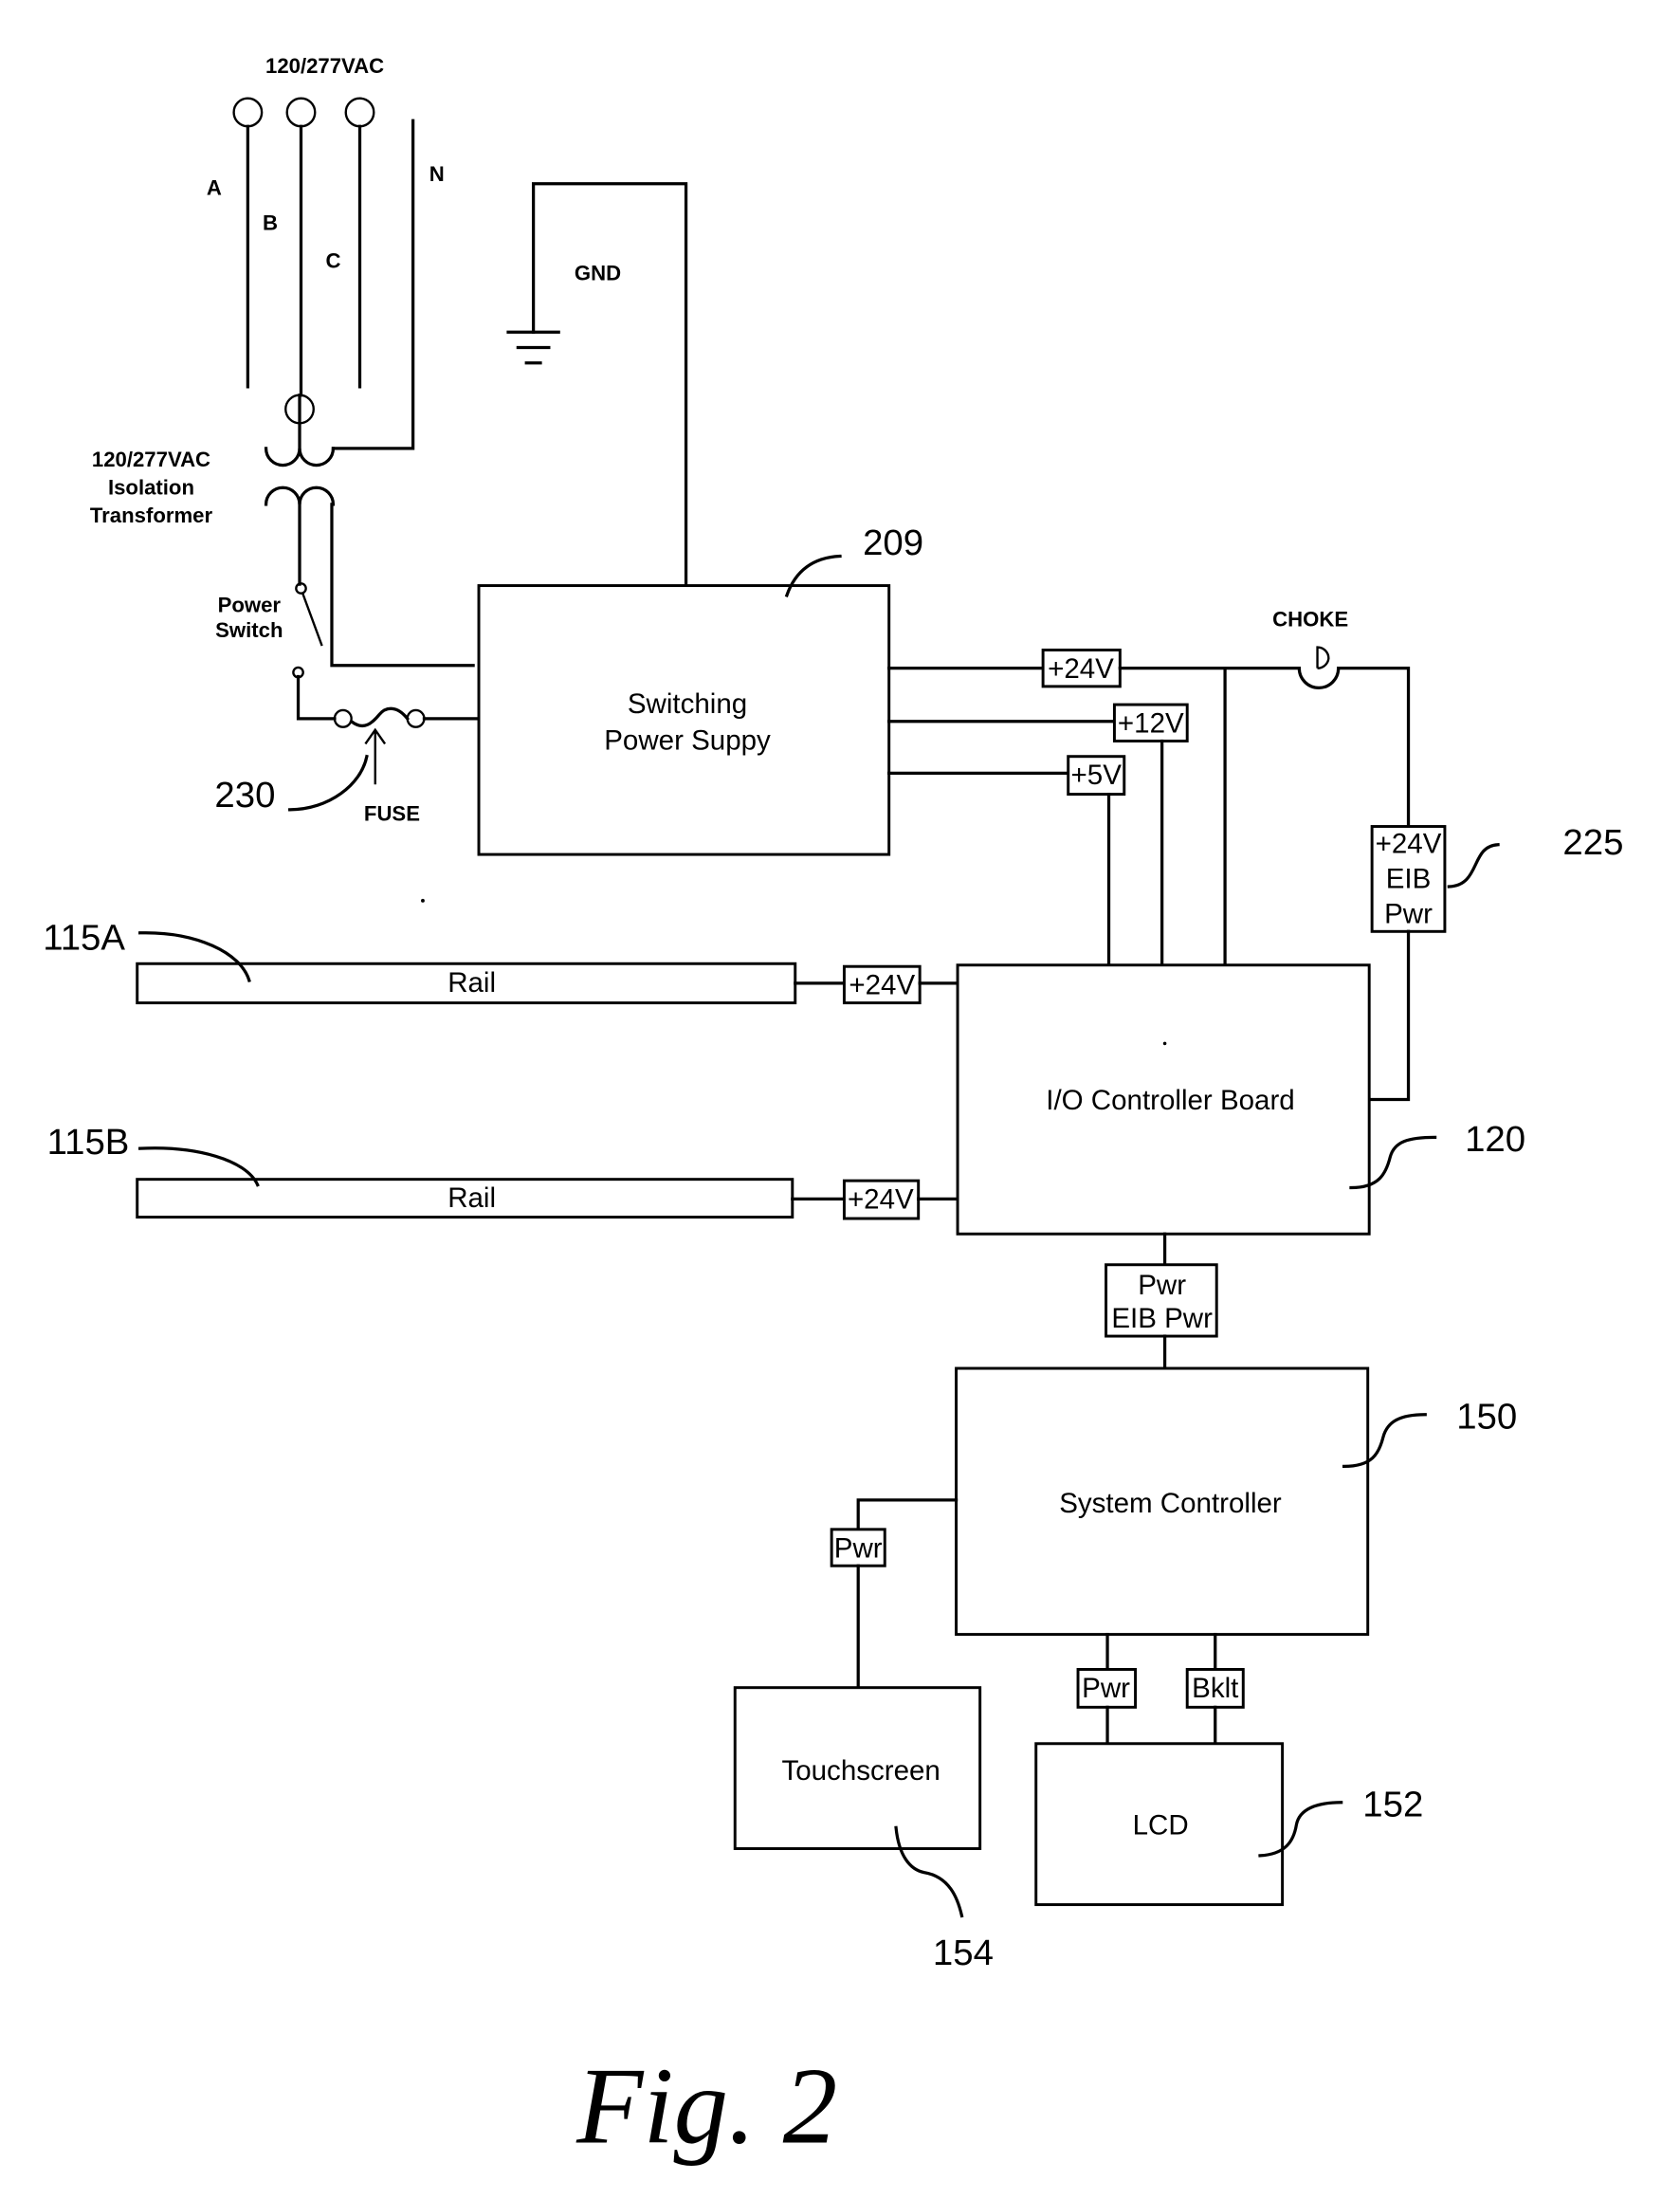  Describe the element at coordinates (392, 814) in the screenshot. I see `fuse-label: FUSE` at that location.